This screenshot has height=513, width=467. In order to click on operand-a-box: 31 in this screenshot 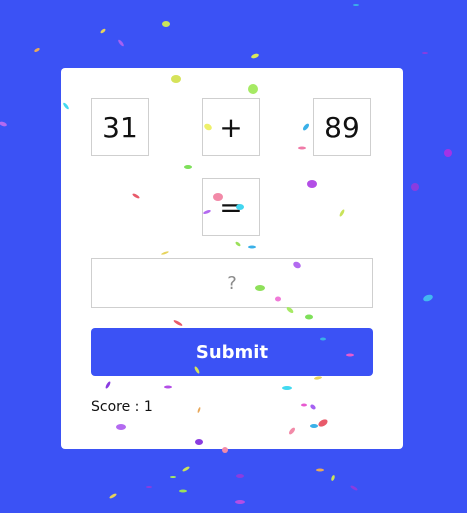, I will do `click(120, 127)`.